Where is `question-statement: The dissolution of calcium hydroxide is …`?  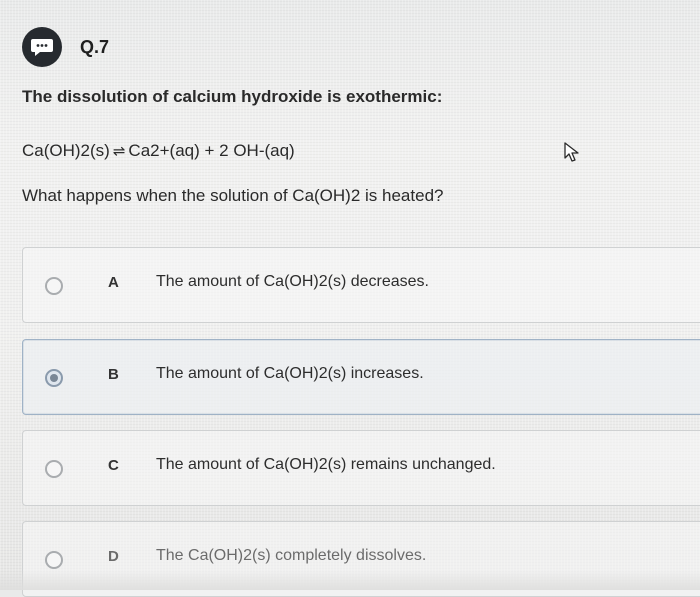 question-statement: The dissolution of calcium hydroxide is … is located at coordinates (232, 96).